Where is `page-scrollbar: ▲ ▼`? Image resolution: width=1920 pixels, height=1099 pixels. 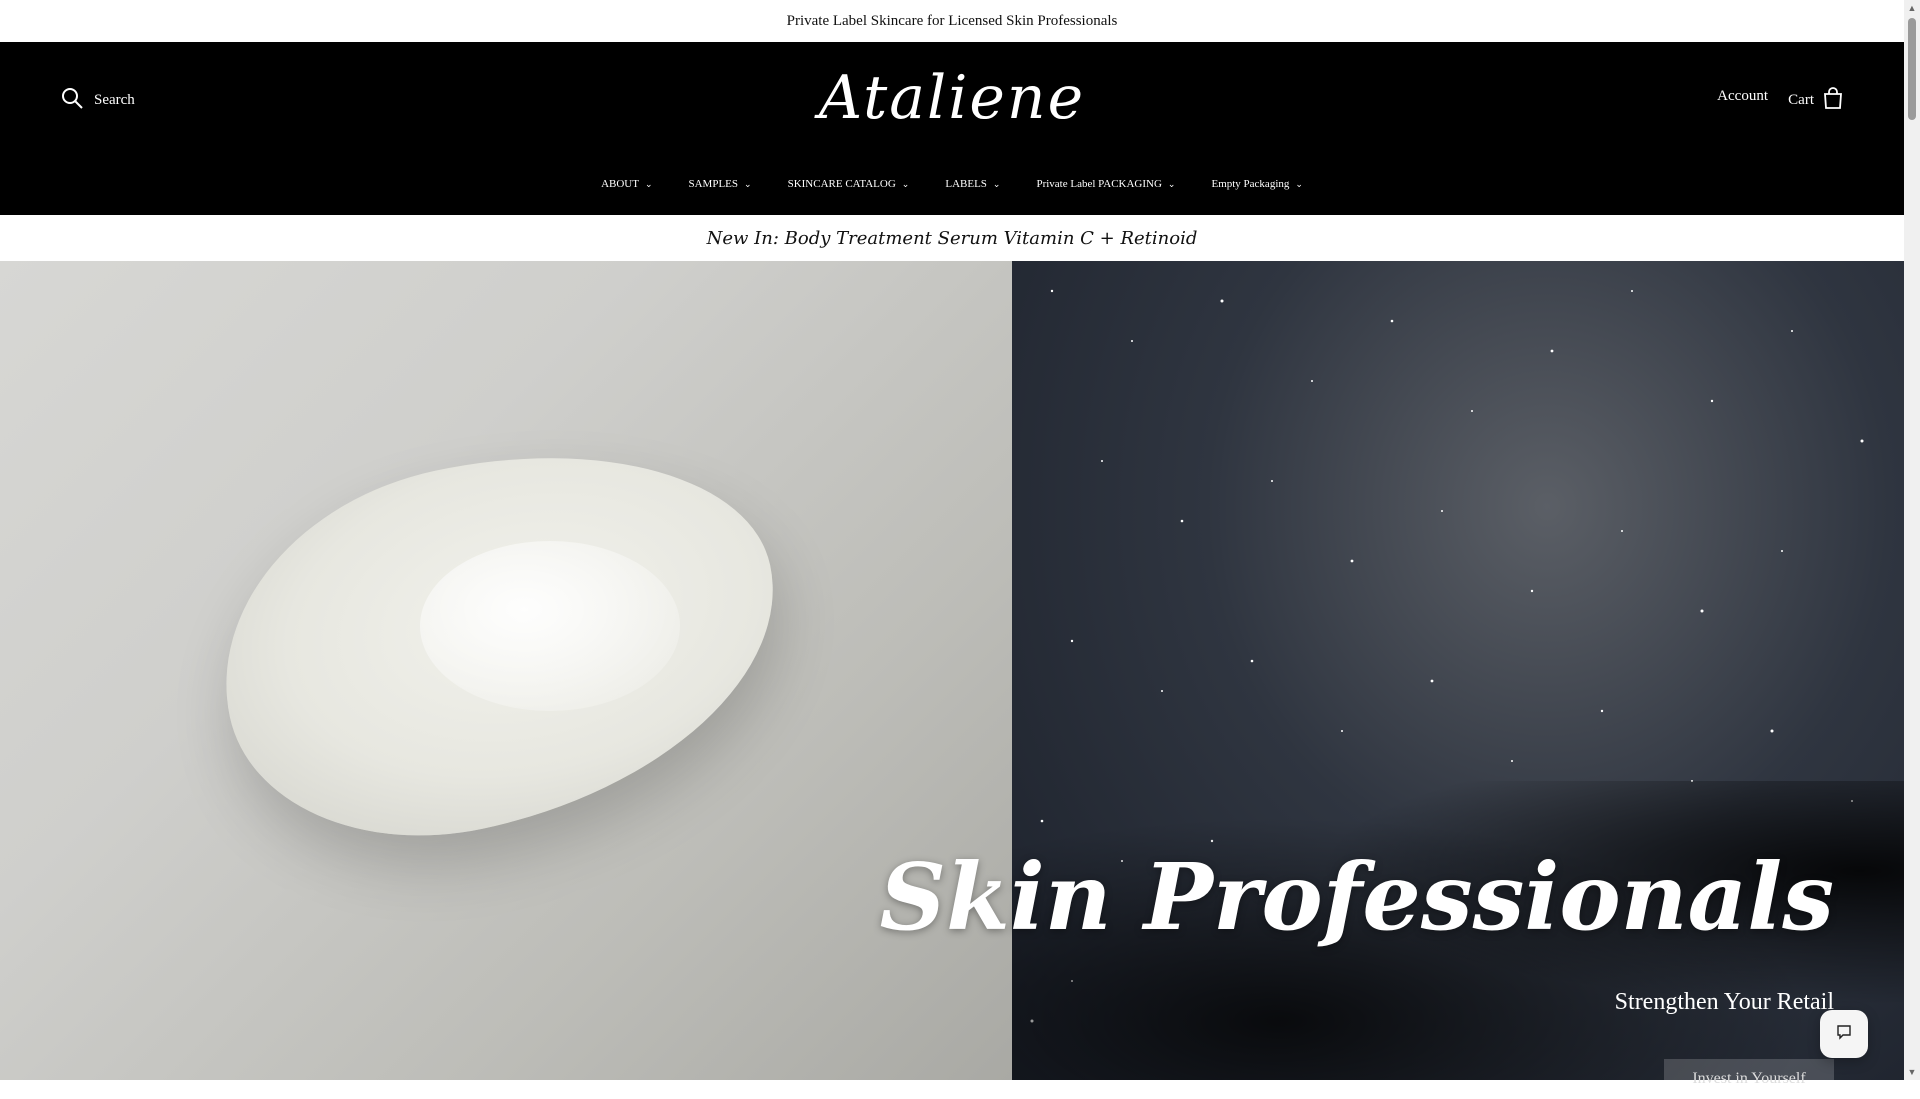 page-scrollbar: ▲ ▼ is located at coordinates (1912, 540).